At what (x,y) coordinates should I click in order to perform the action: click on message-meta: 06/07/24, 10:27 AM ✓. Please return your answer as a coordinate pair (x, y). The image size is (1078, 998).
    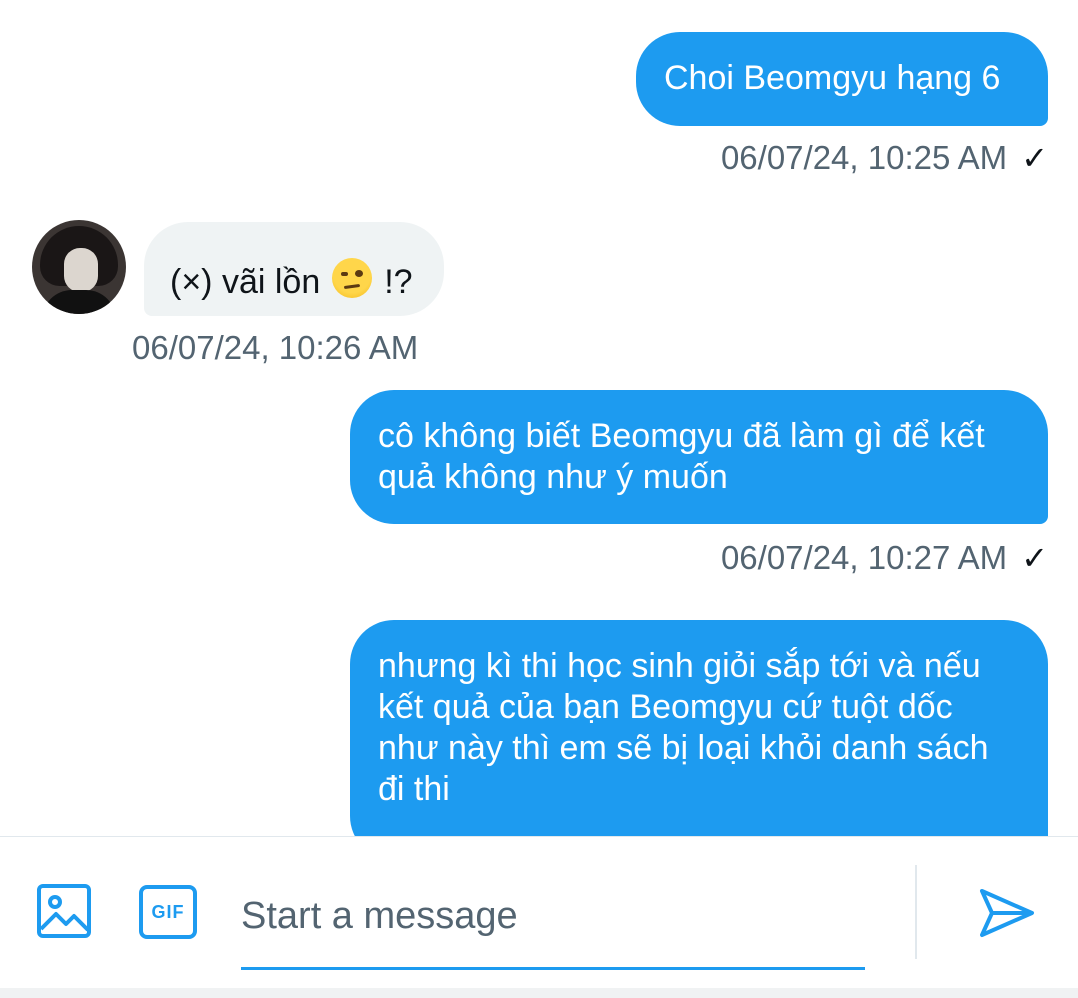
    Looking at the image, I should click on (884, 558).